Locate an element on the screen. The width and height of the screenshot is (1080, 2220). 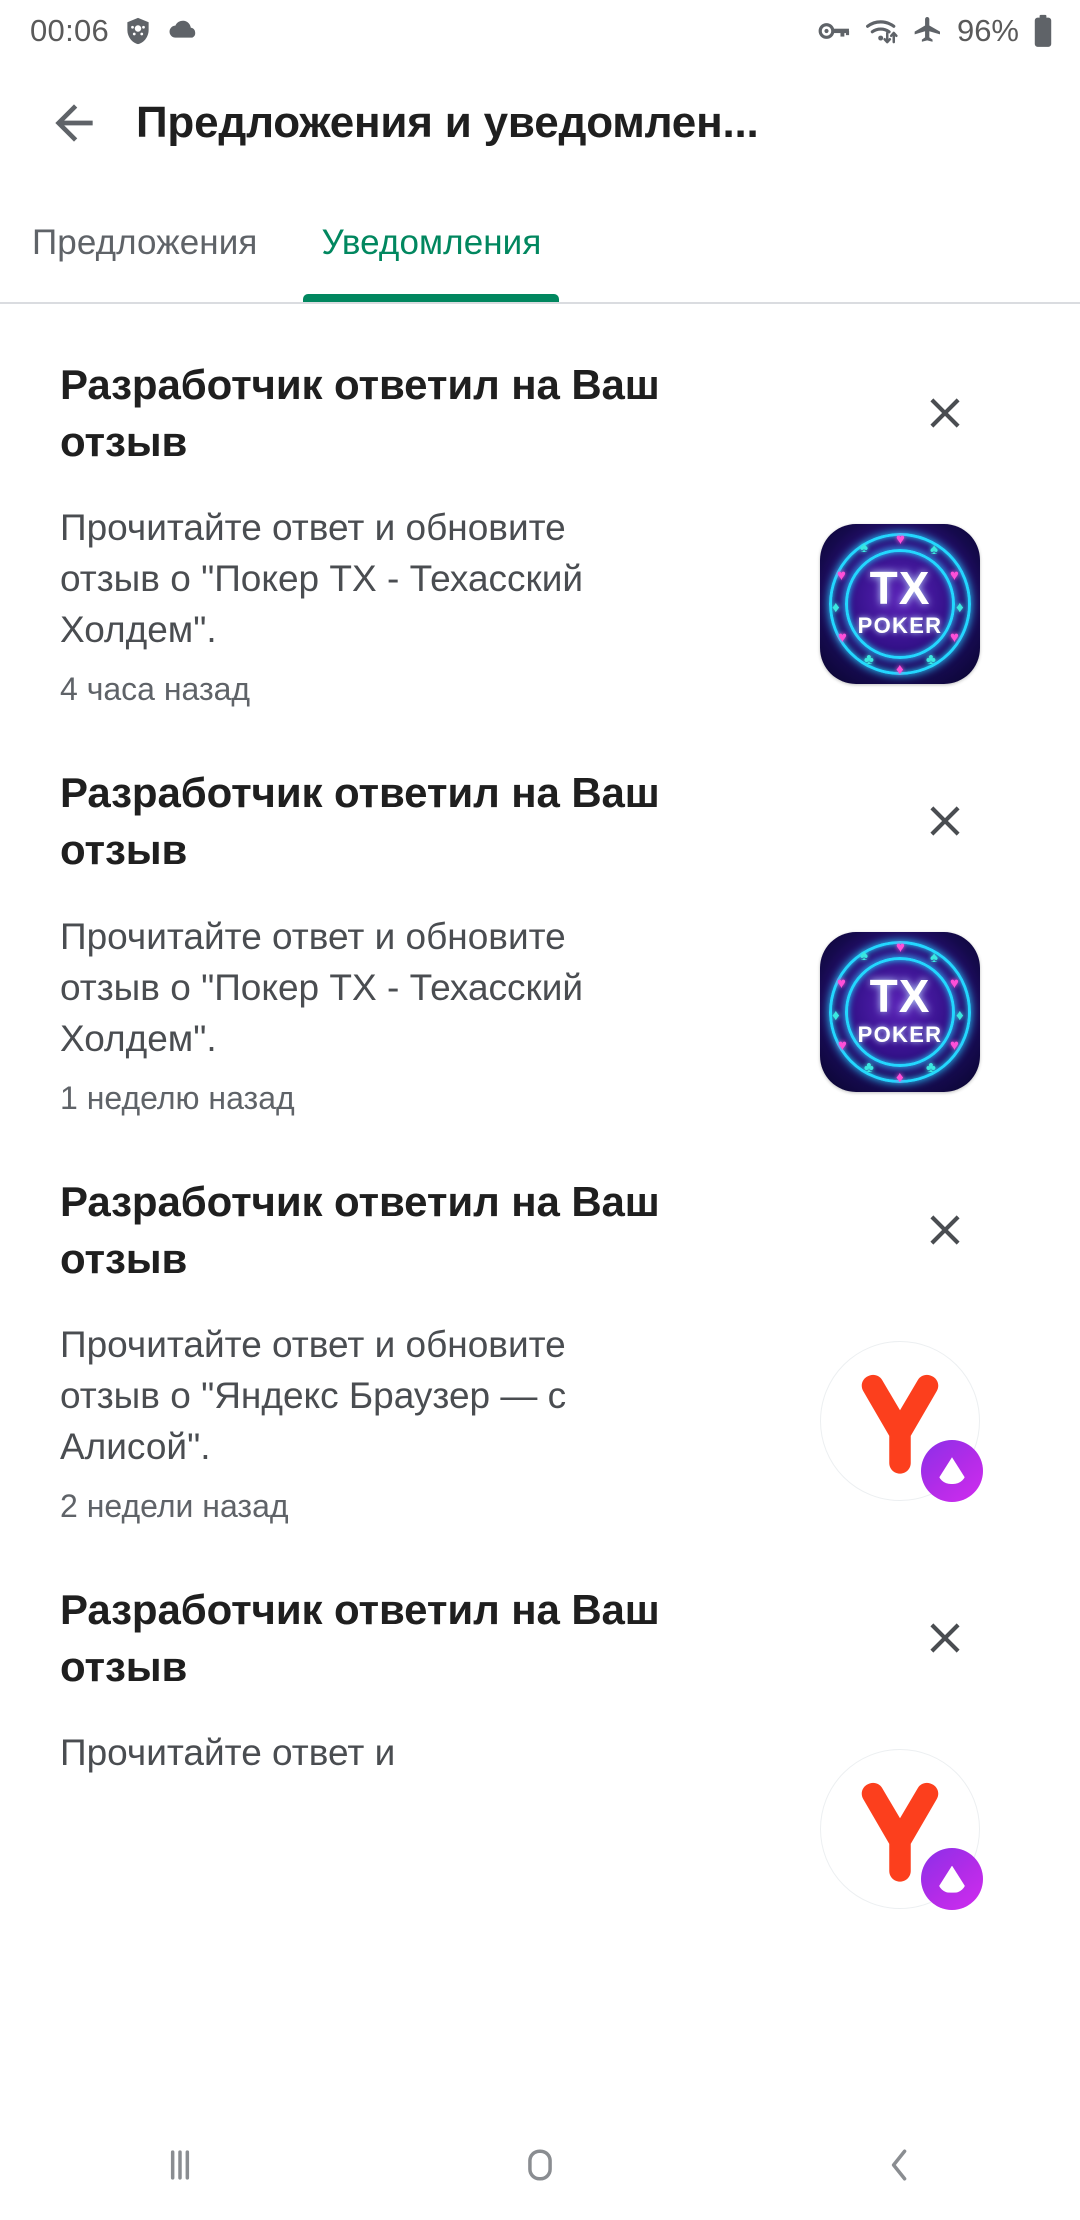
wifi-data-icon is located at coordinates (882, 31).